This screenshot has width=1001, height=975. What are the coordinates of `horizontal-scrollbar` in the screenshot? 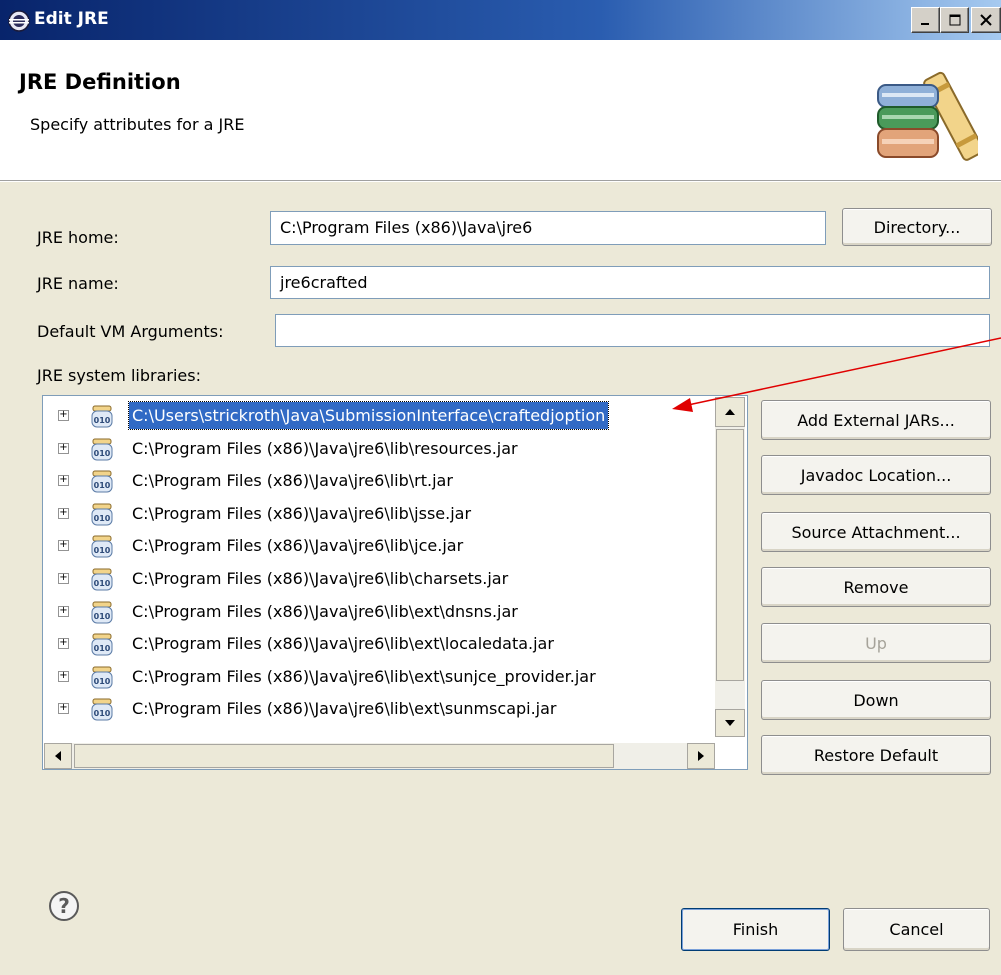 It's located at (379, 756).